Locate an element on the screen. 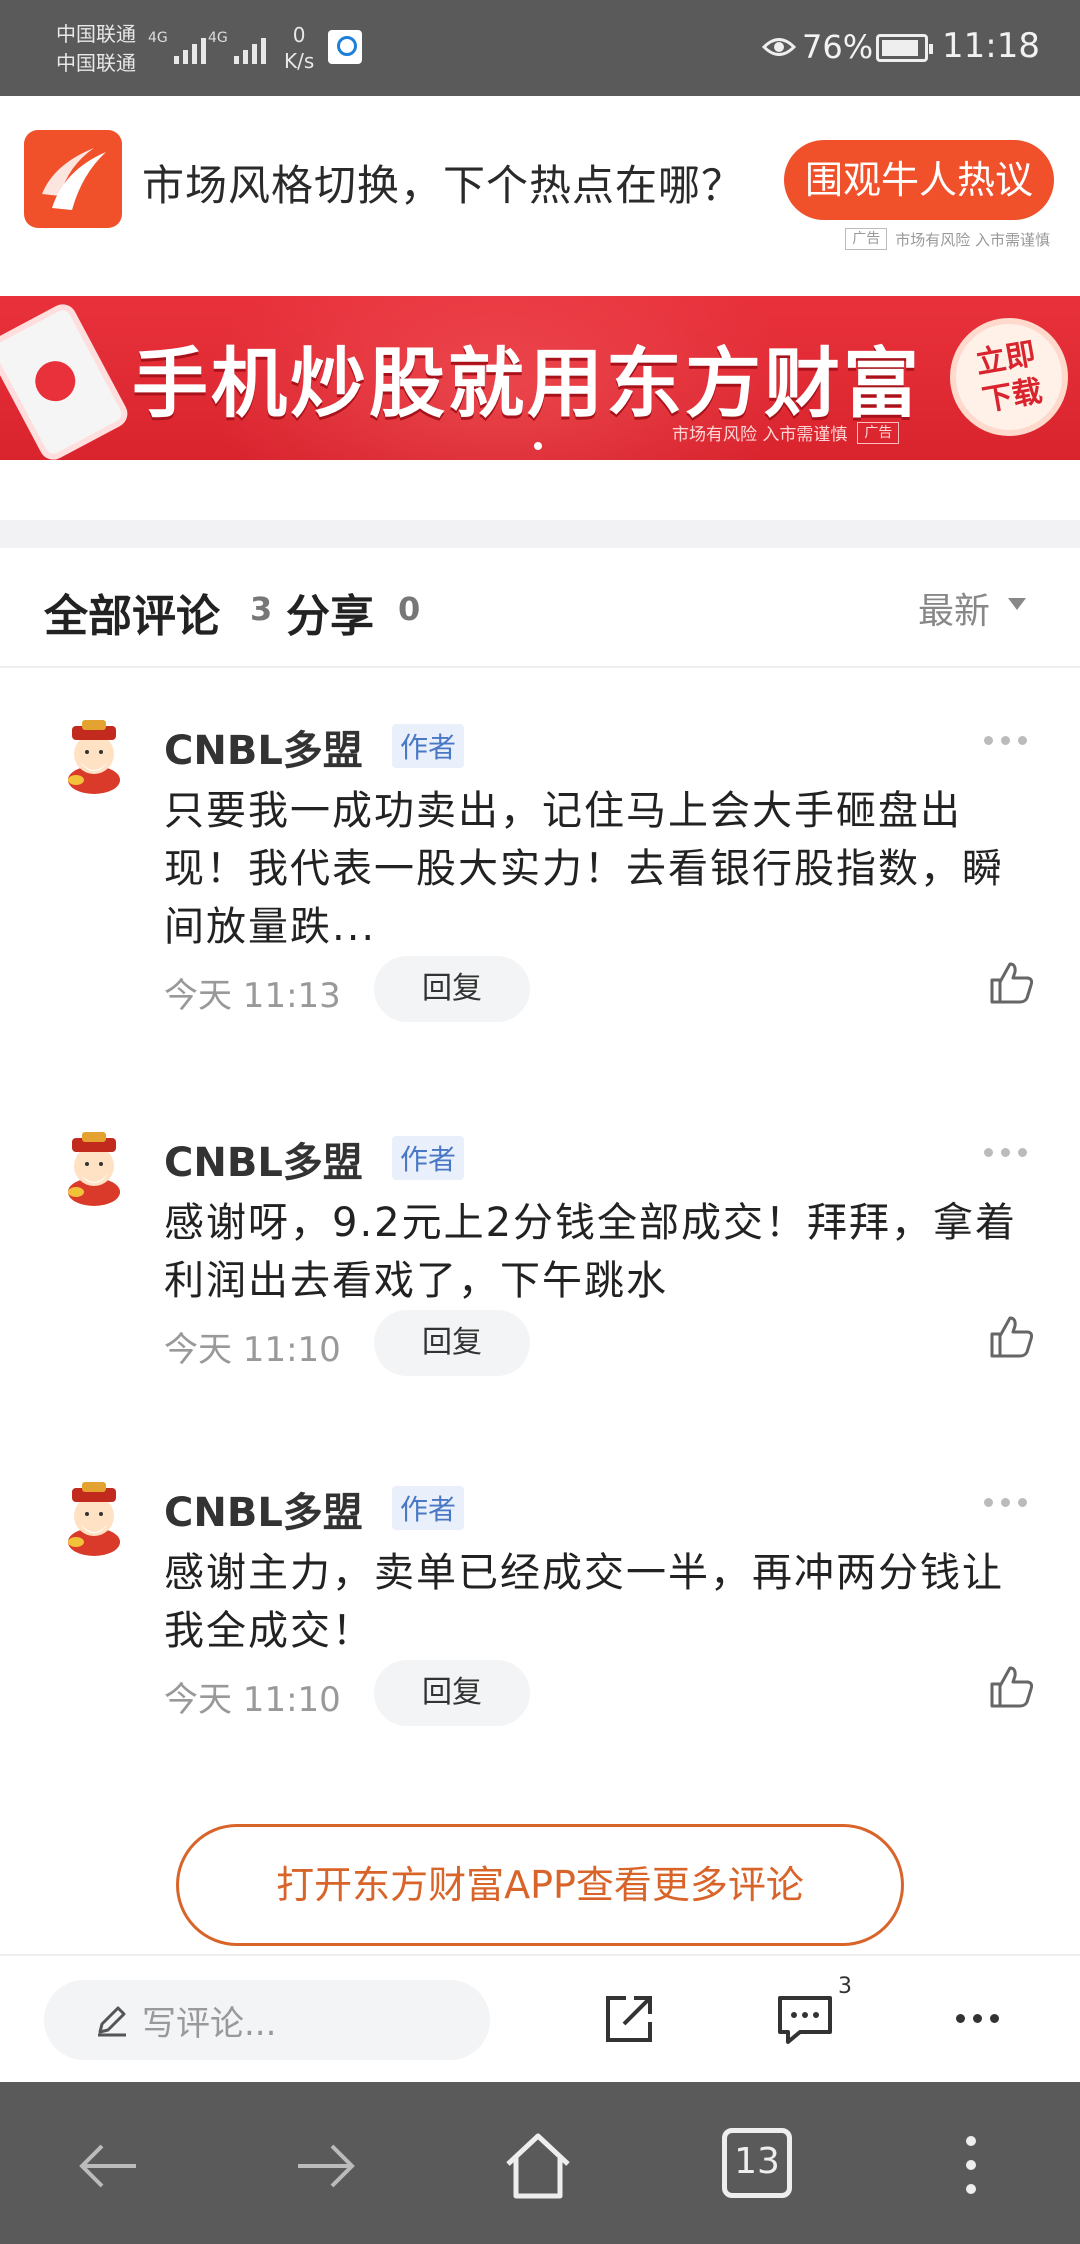 Image resolution: width=1080 pixels, height=2244 pixels. comment-text: 感谢呀，9.2元上2分钱全部成交！拜拜，拿着利润出去看戏了，下午跳水 is located at coordinates (604, 1252).